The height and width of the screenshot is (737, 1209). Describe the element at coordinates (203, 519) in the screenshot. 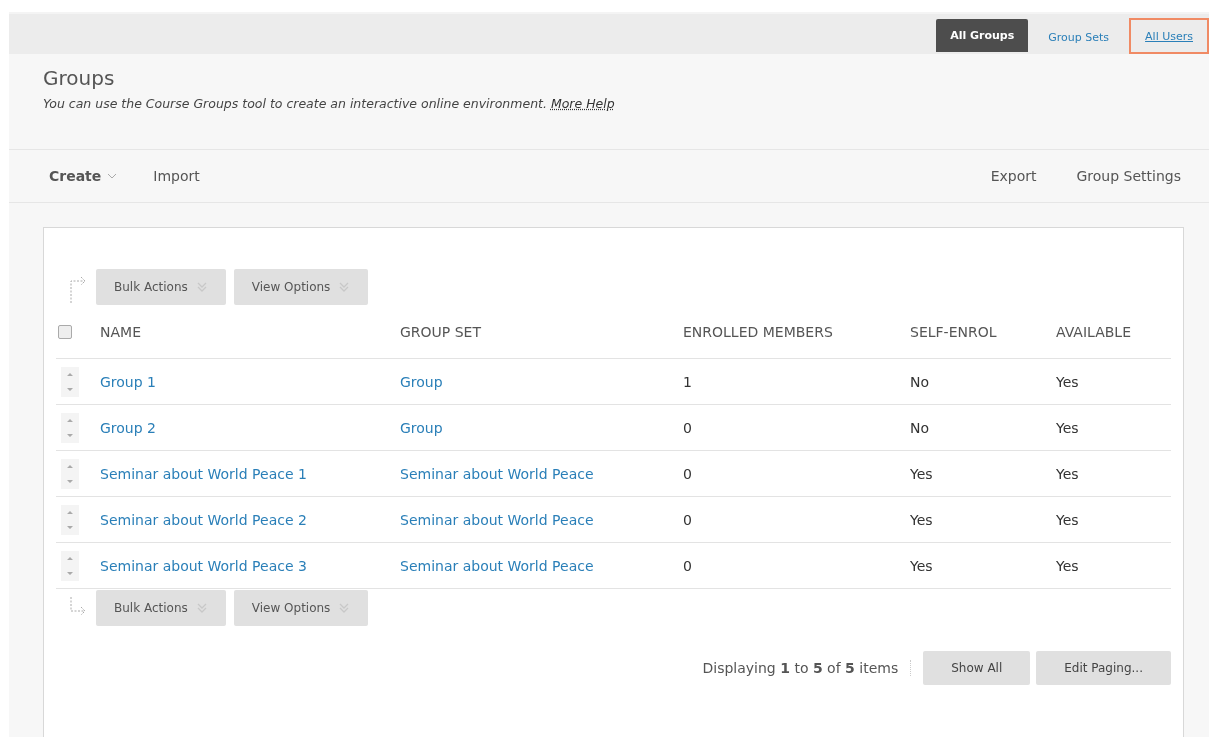

I see `row-link: Seminar about World Peace 2` at that location.